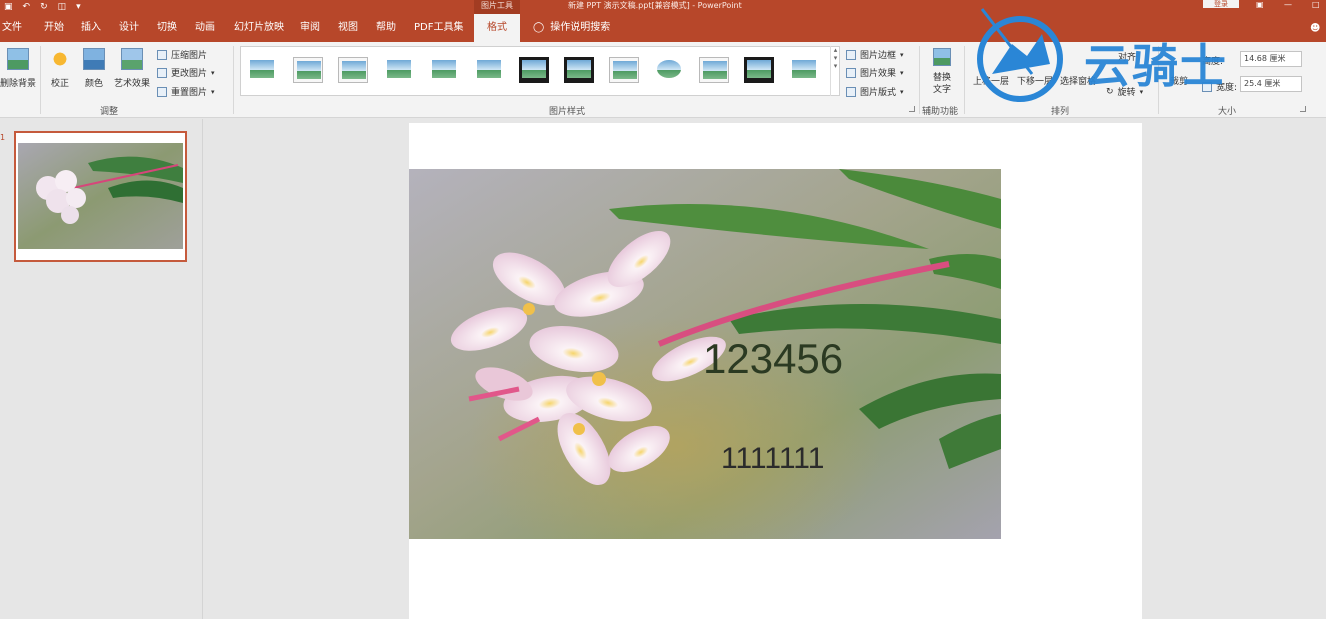 This screenshot has height=619, width=1326. Describe the element at coordinates (8, 7) in the screenshot. I see `save-icon: ▣` at that location.